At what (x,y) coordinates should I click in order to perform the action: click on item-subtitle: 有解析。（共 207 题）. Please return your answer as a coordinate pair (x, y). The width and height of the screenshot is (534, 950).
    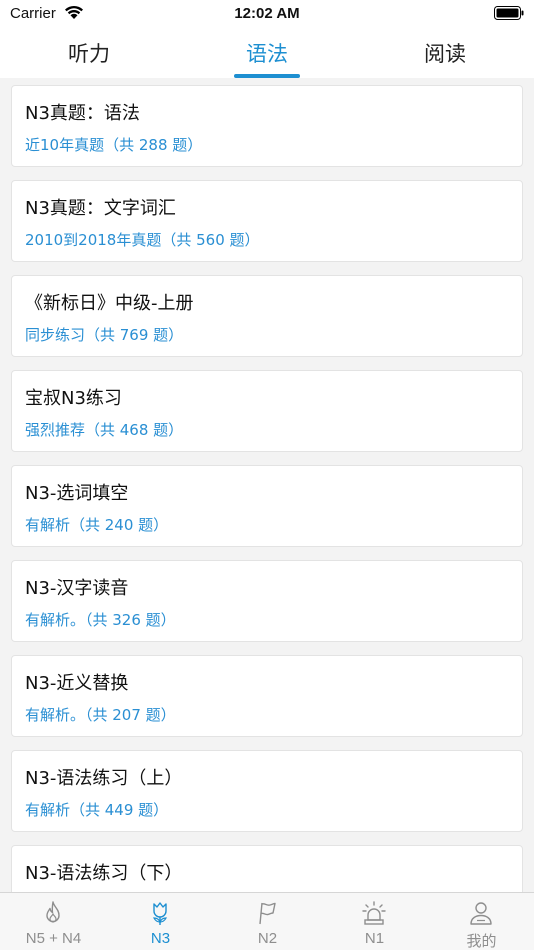
    Looking at the image, I should click on (100, 715).